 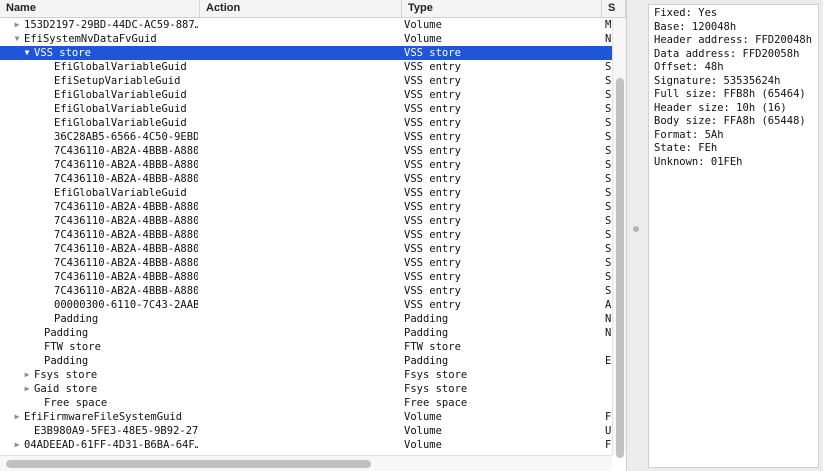 What do you see at coordinates (727, 53) in the screenshot?
I see `info-line: Data address: FFD20058h` at bounding box center [727, 53].